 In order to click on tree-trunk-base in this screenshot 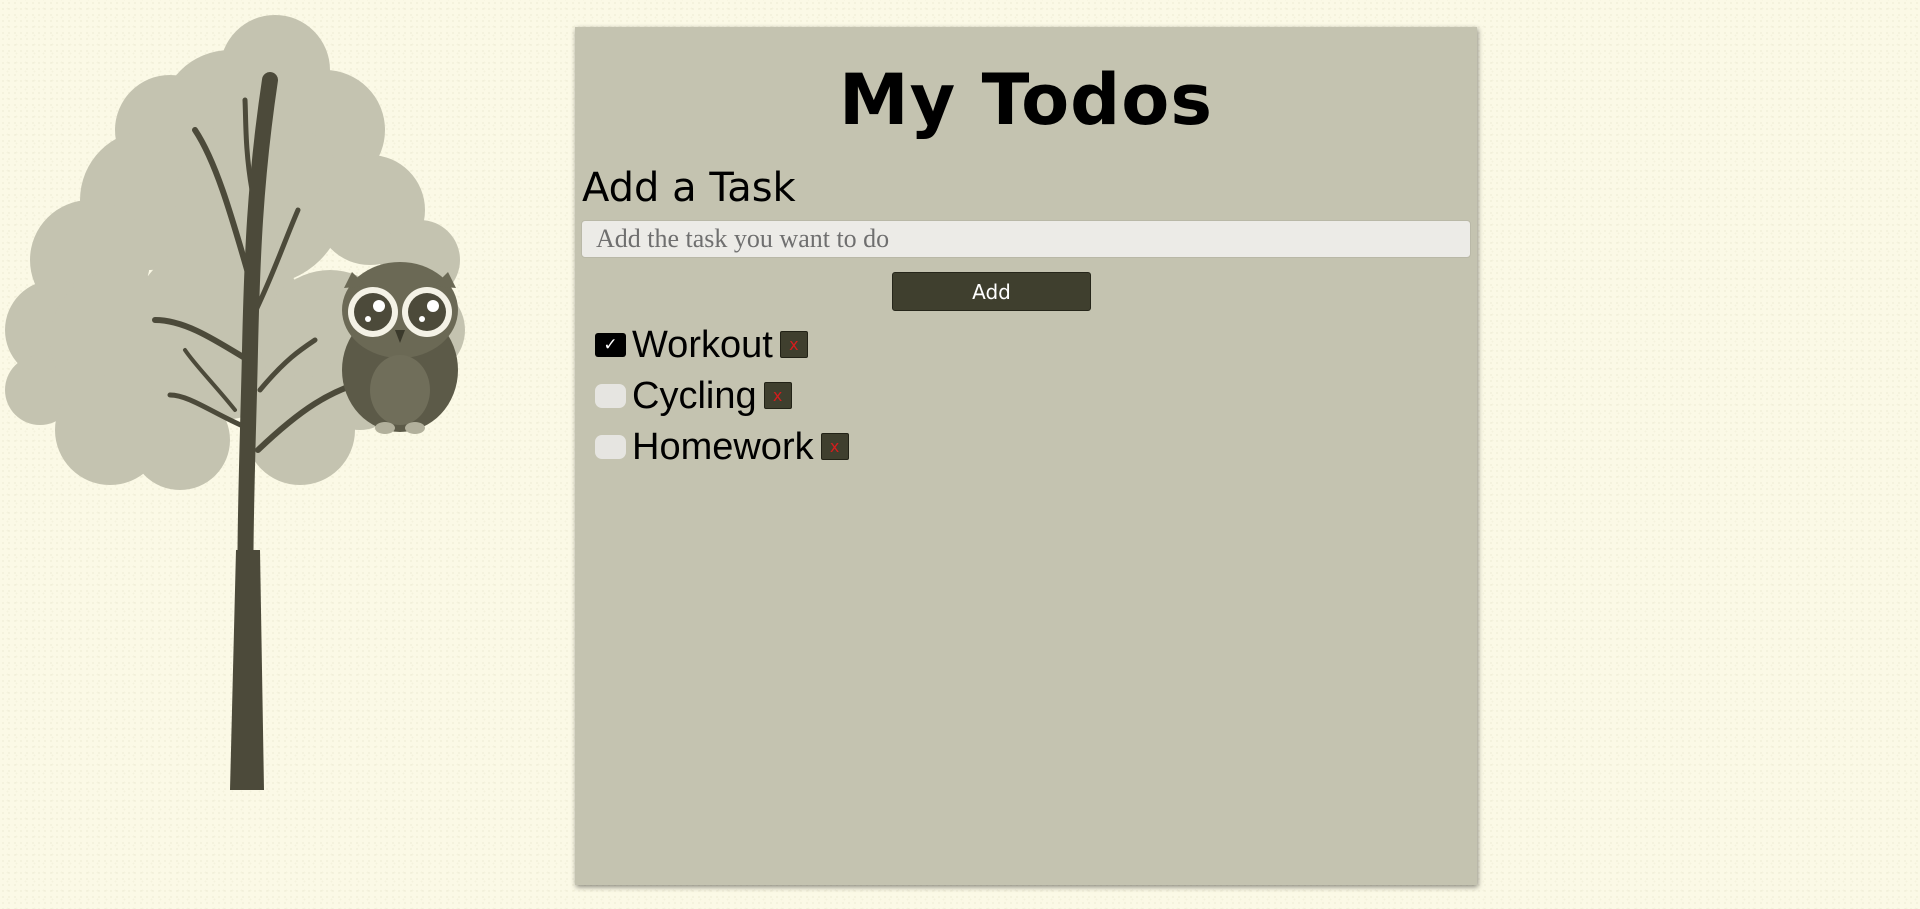, I will do `click(247, 670)`.